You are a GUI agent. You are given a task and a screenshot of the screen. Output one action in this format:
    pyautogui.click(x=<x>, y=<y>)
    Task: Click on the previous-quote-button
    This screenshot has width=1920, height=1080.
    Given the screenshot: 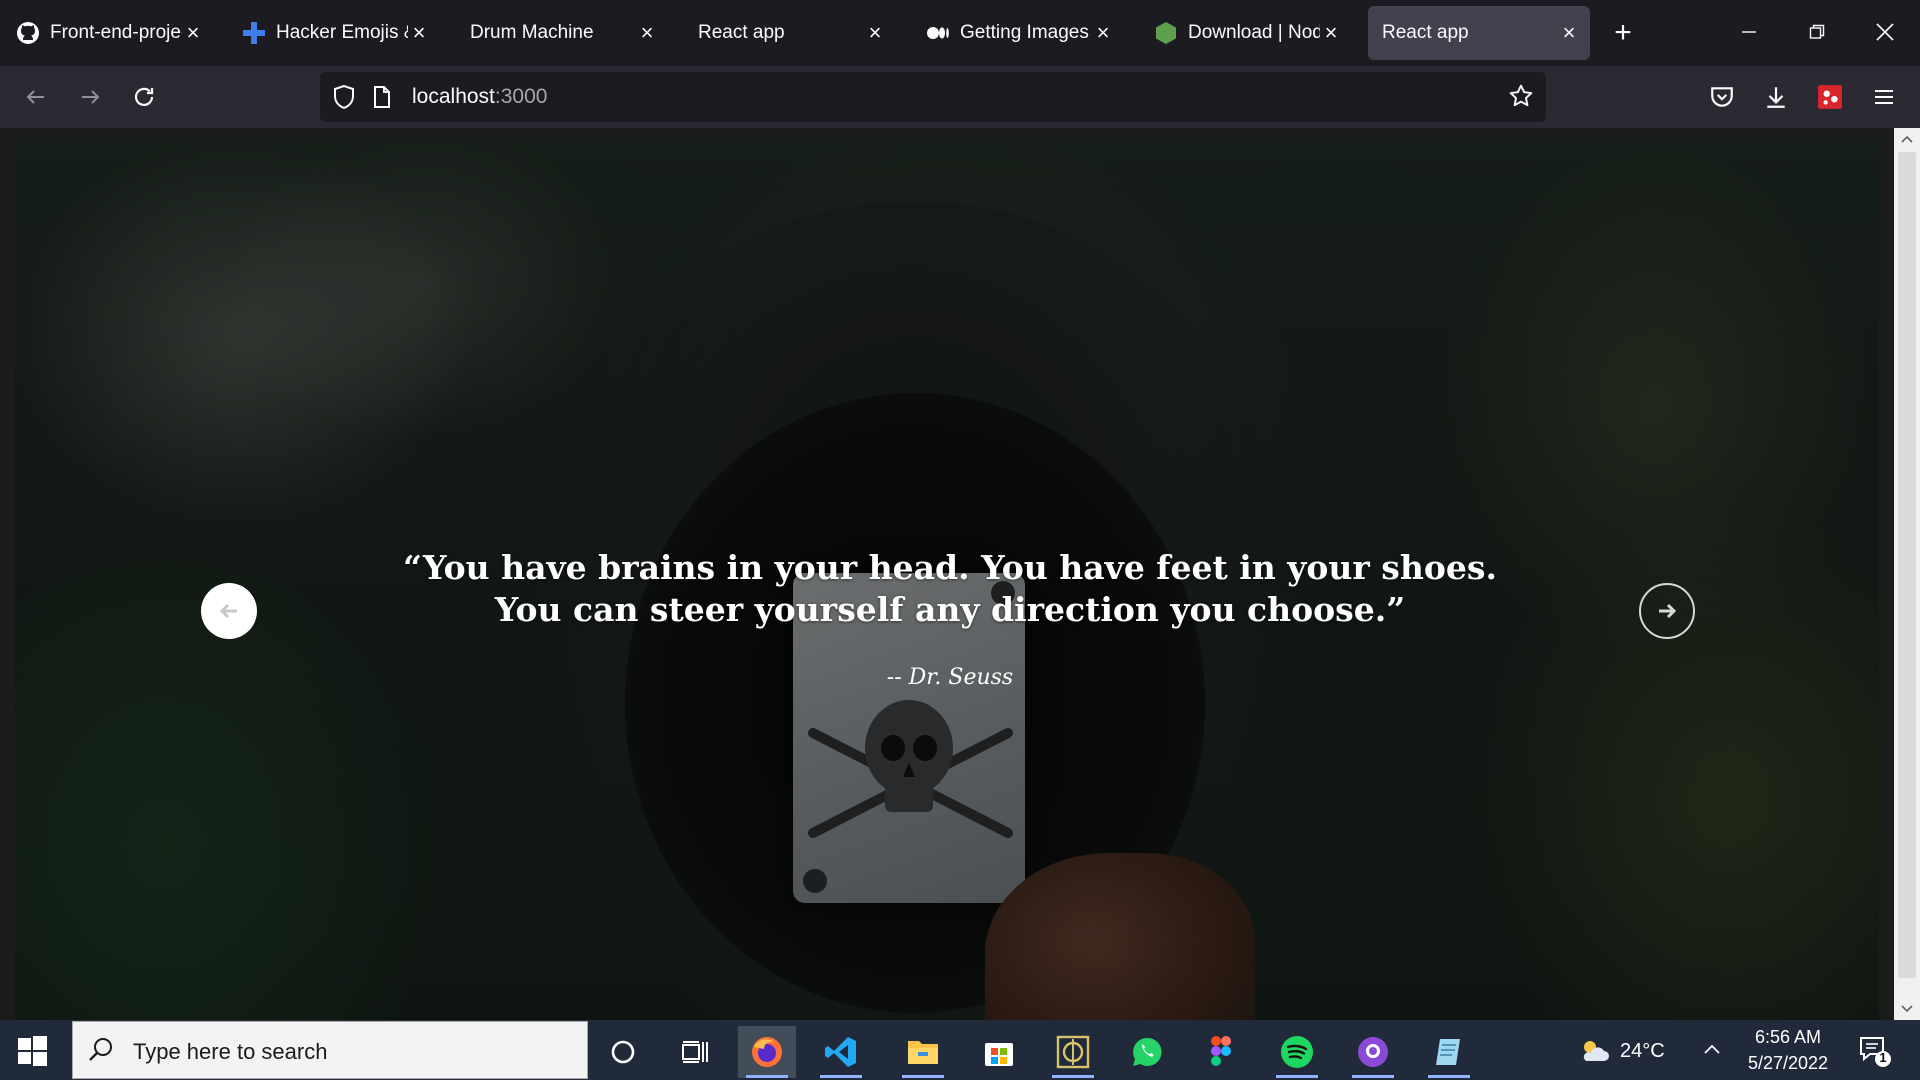 What is the action you would take?
    pyautogui.click(x=229, y=611)
    